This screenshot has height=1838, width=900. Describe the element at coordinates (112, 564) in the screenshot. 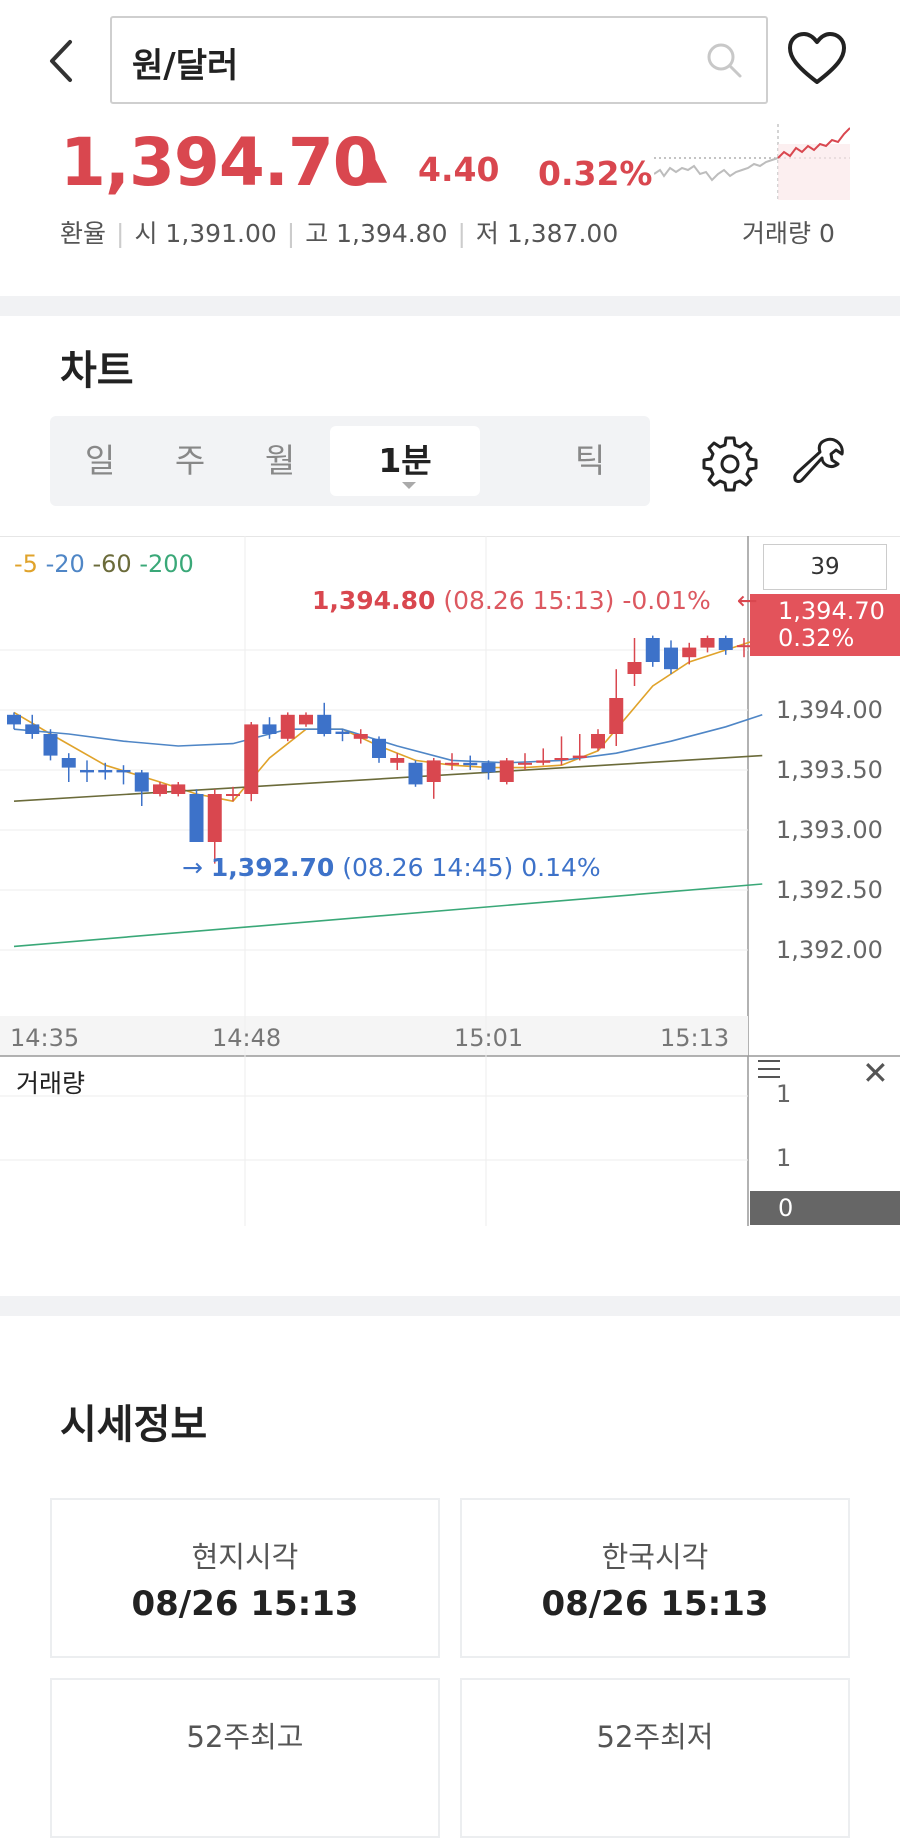

I see `legend-ma60: -60` at that location.